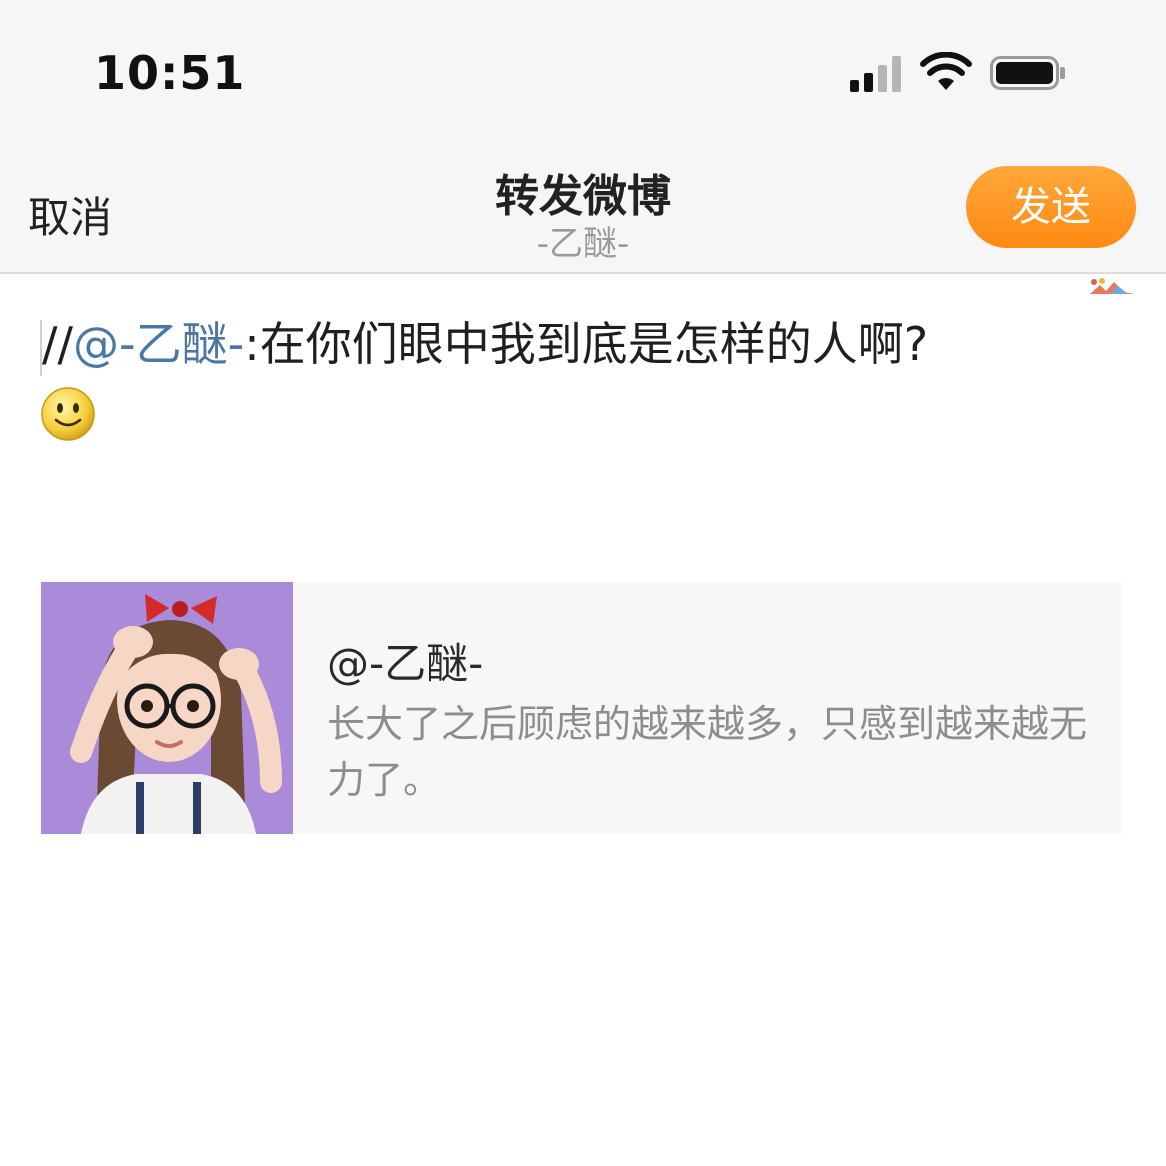 The width and height of the screenshot is (1166, 1166). I want to click on battery-icon, so click(1027, 73).